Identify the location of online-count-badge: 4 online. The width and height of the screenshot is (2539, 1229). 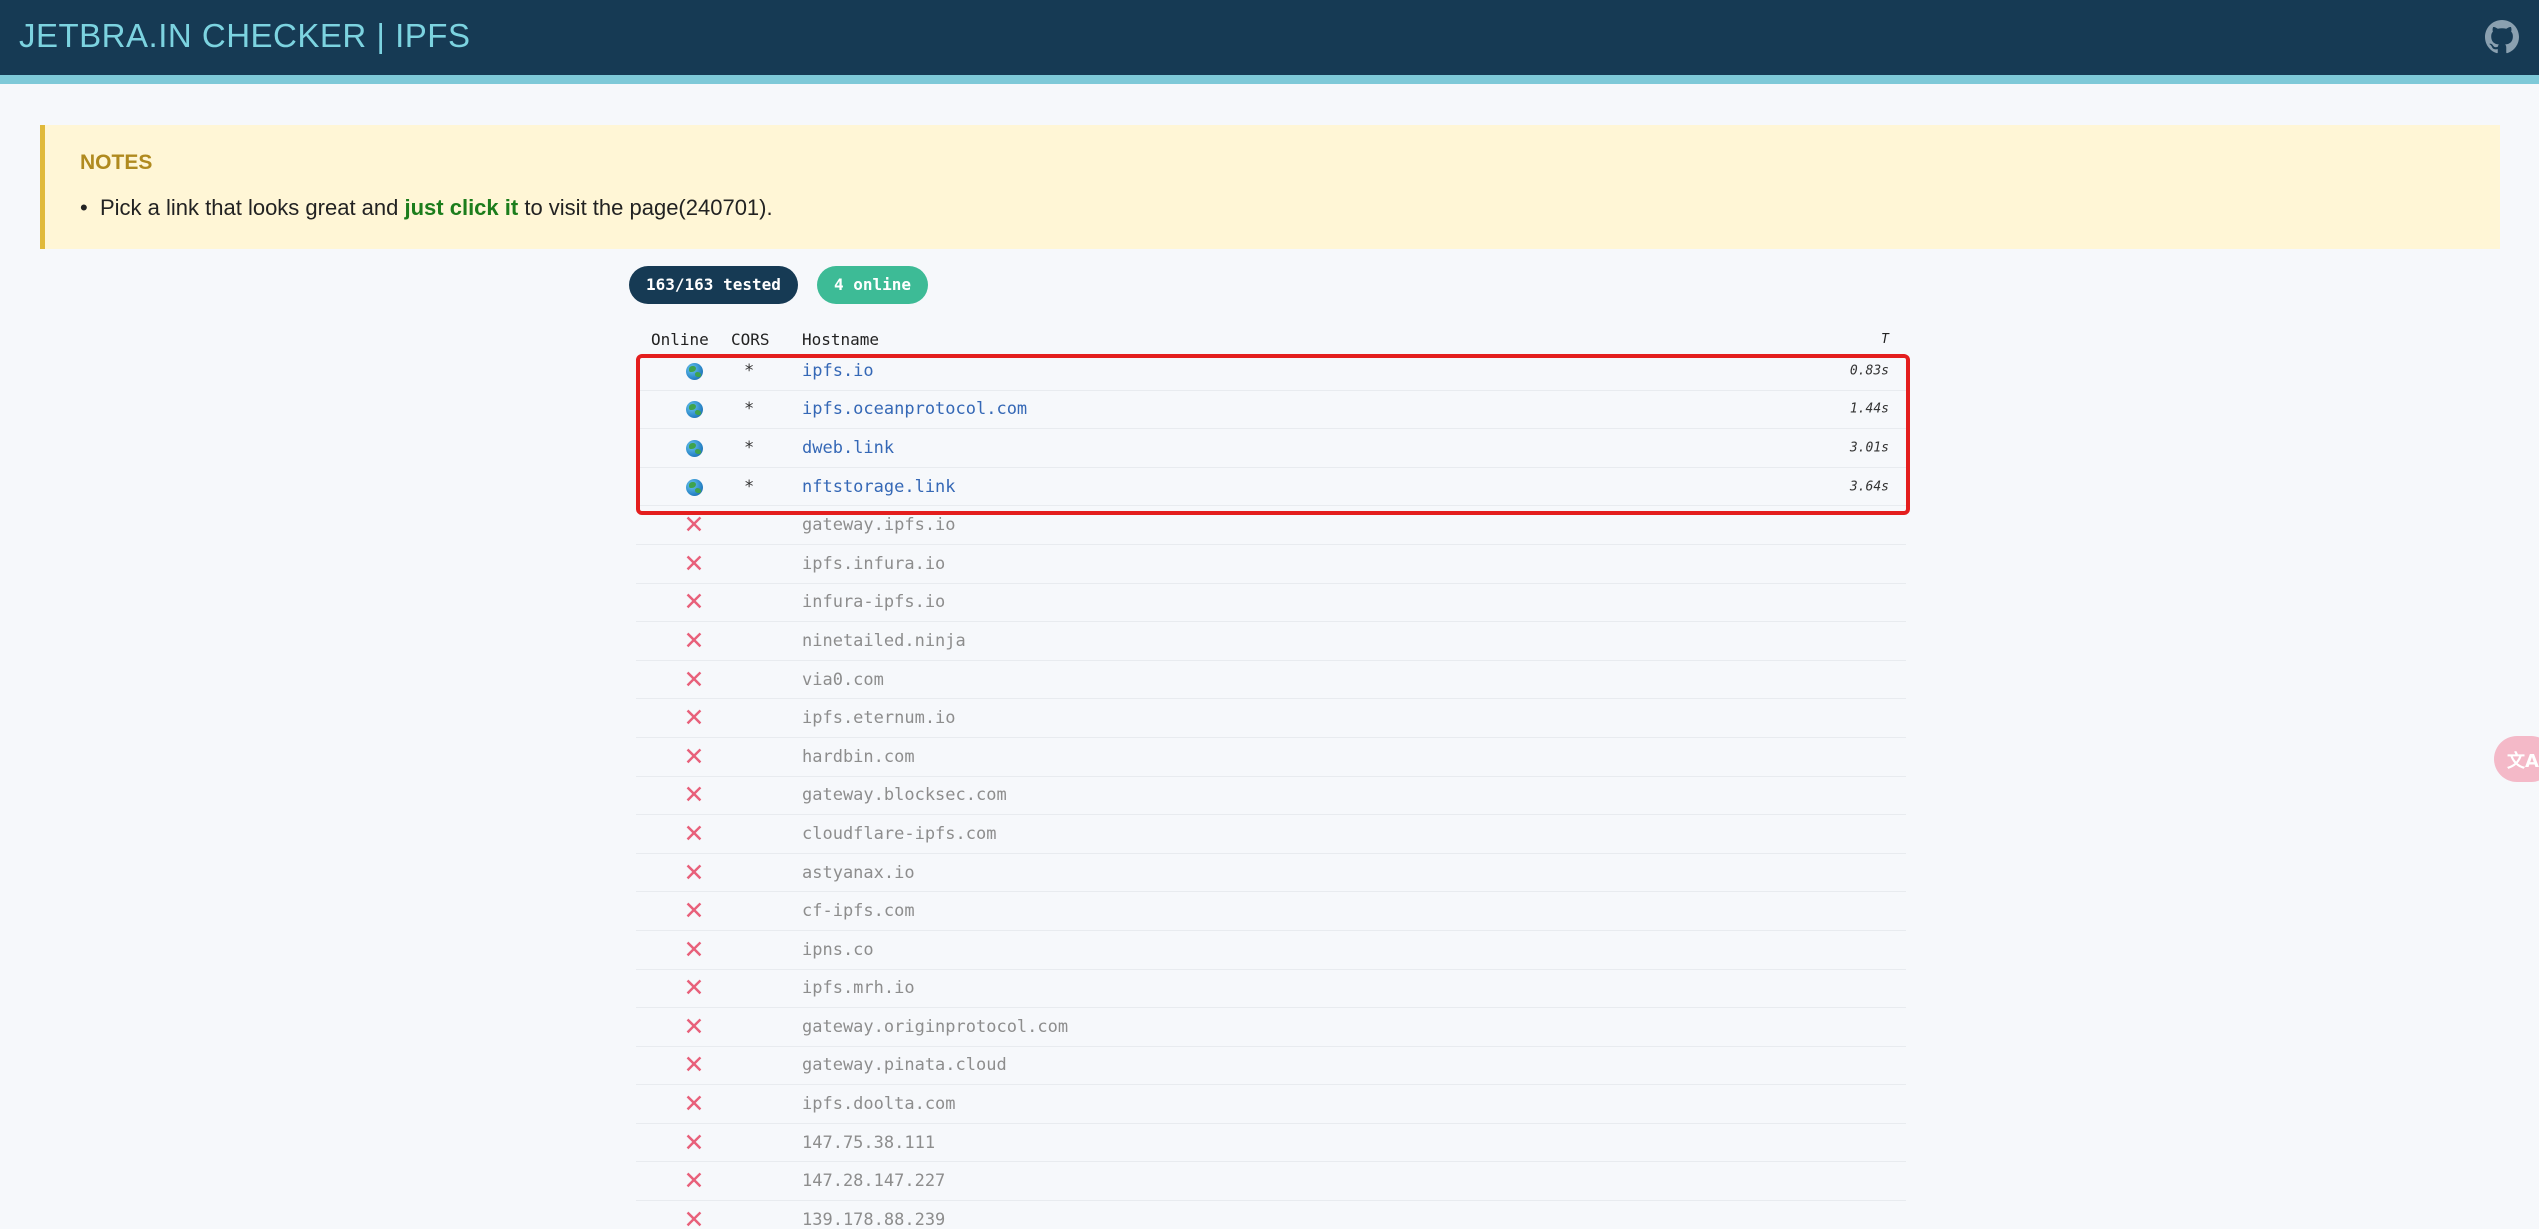
(873, 285).